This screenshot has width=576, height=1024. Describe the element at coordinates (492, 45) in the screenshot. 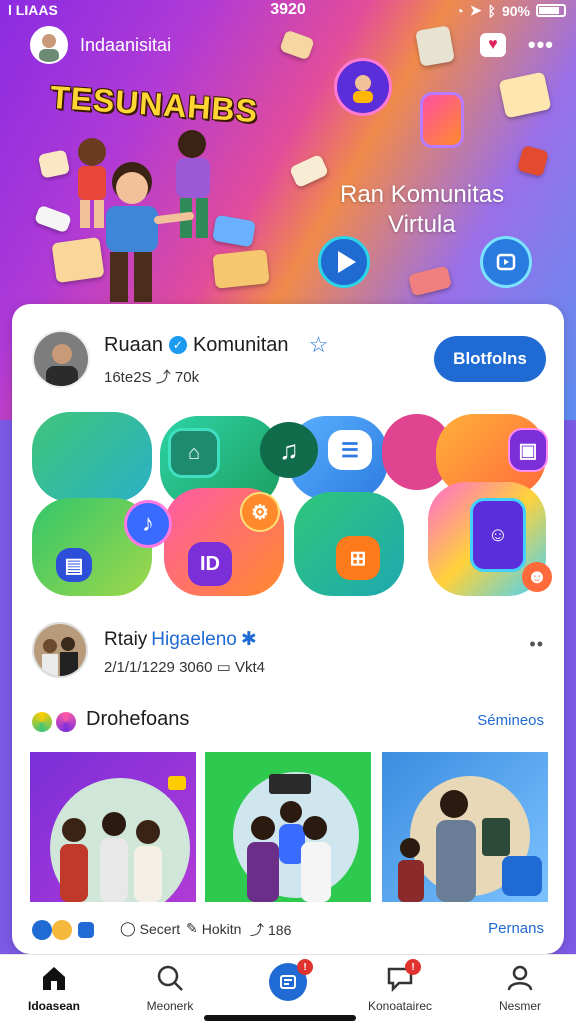

I see `heart-icon: ♥` at that location.